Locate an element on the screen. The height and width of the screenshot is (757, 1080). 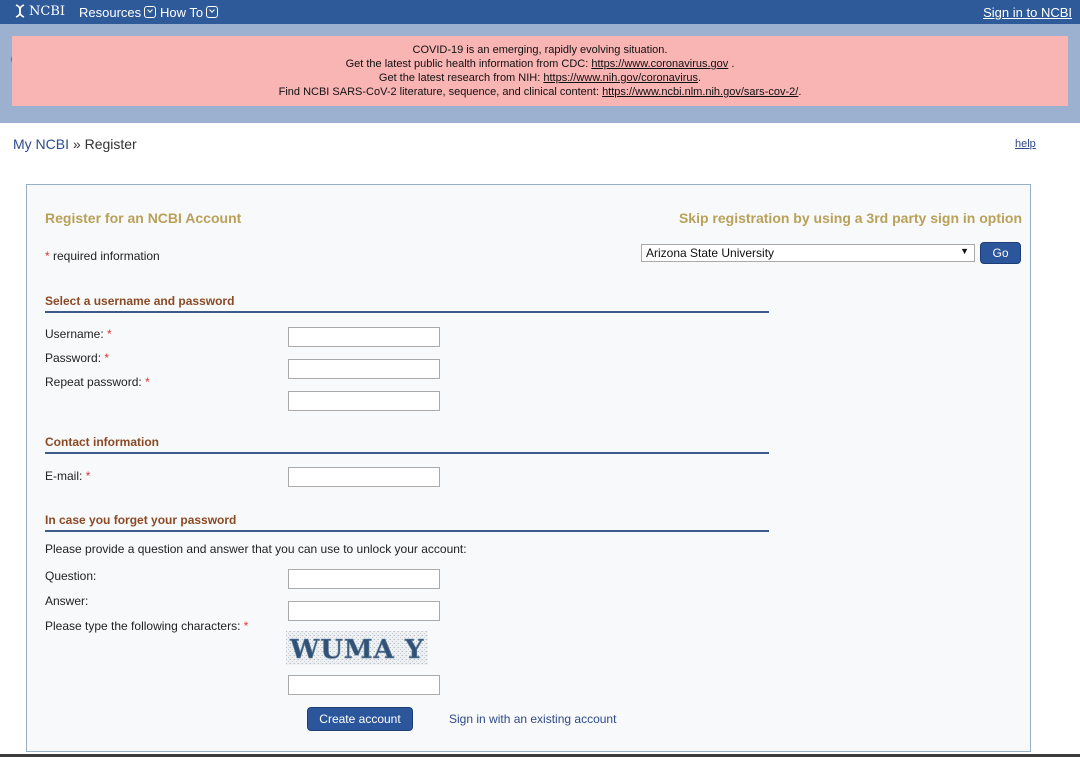
repeat-password-label: Repeat password: * is located at coordinates (97, 382).